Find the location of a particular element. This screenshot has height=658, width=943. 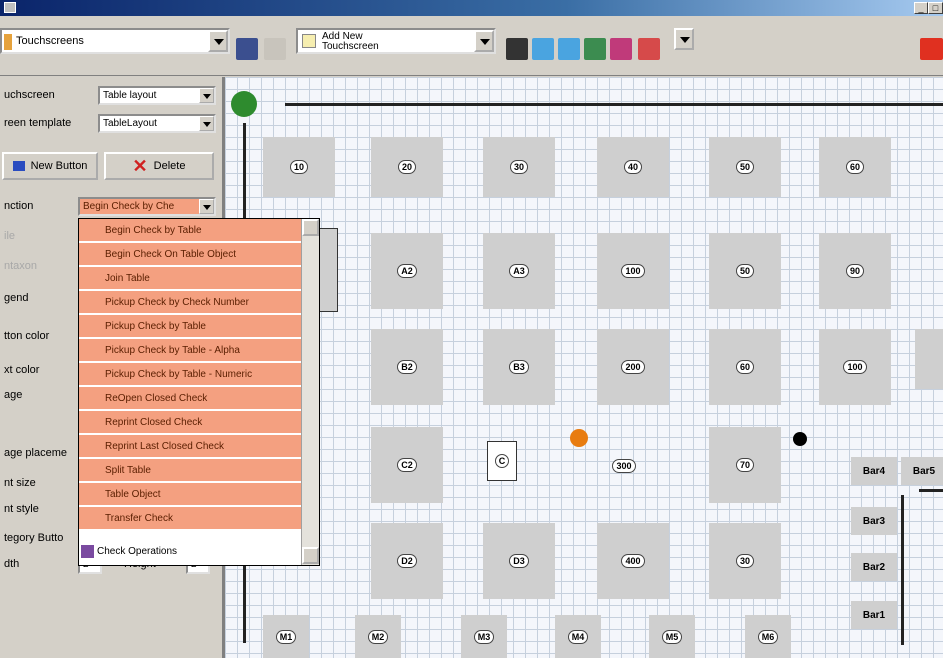

table-label: M6 is located at coordinates (768, 636).